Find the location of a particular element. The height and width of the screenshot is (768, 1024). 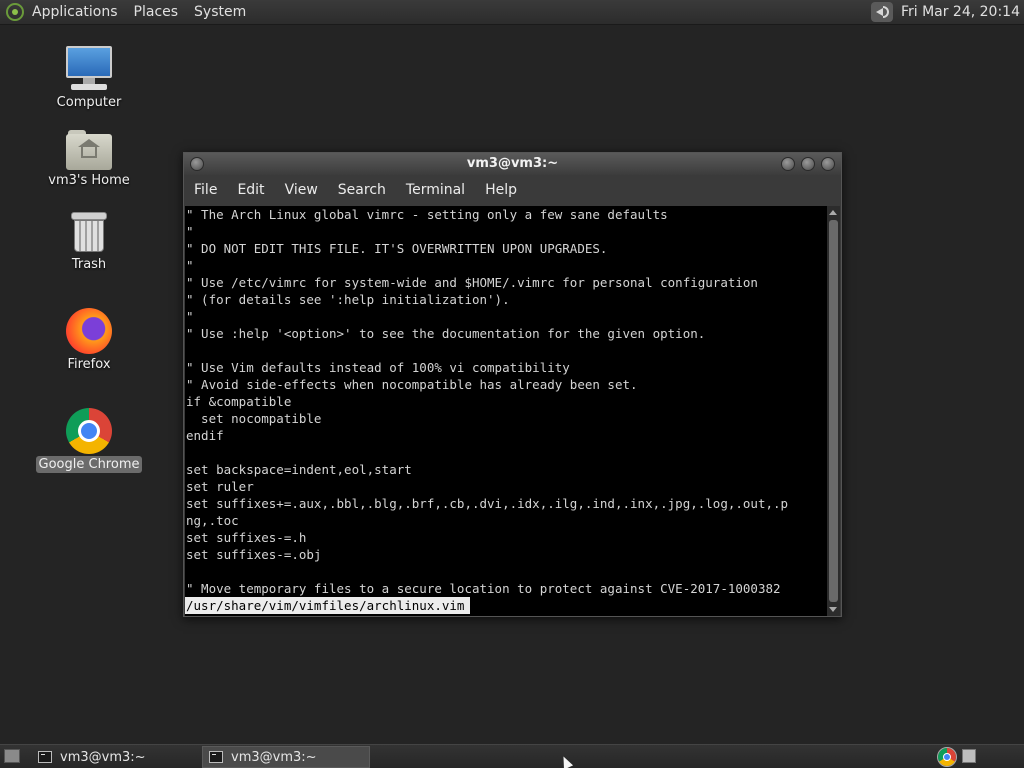

scroll-down-arrow-icon is located at coordinates (833, 609).